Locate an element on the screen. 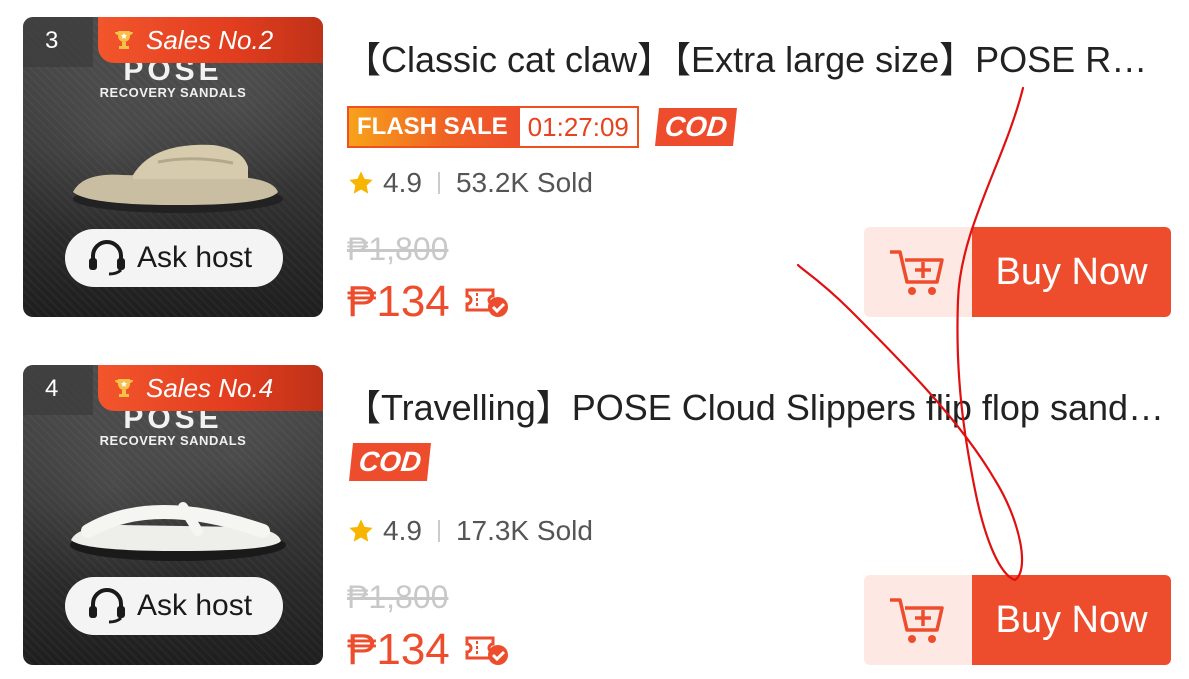 The image size is (1189, 679). sales-badge-label: Sales No.4 is located at coordinates (210, 387).